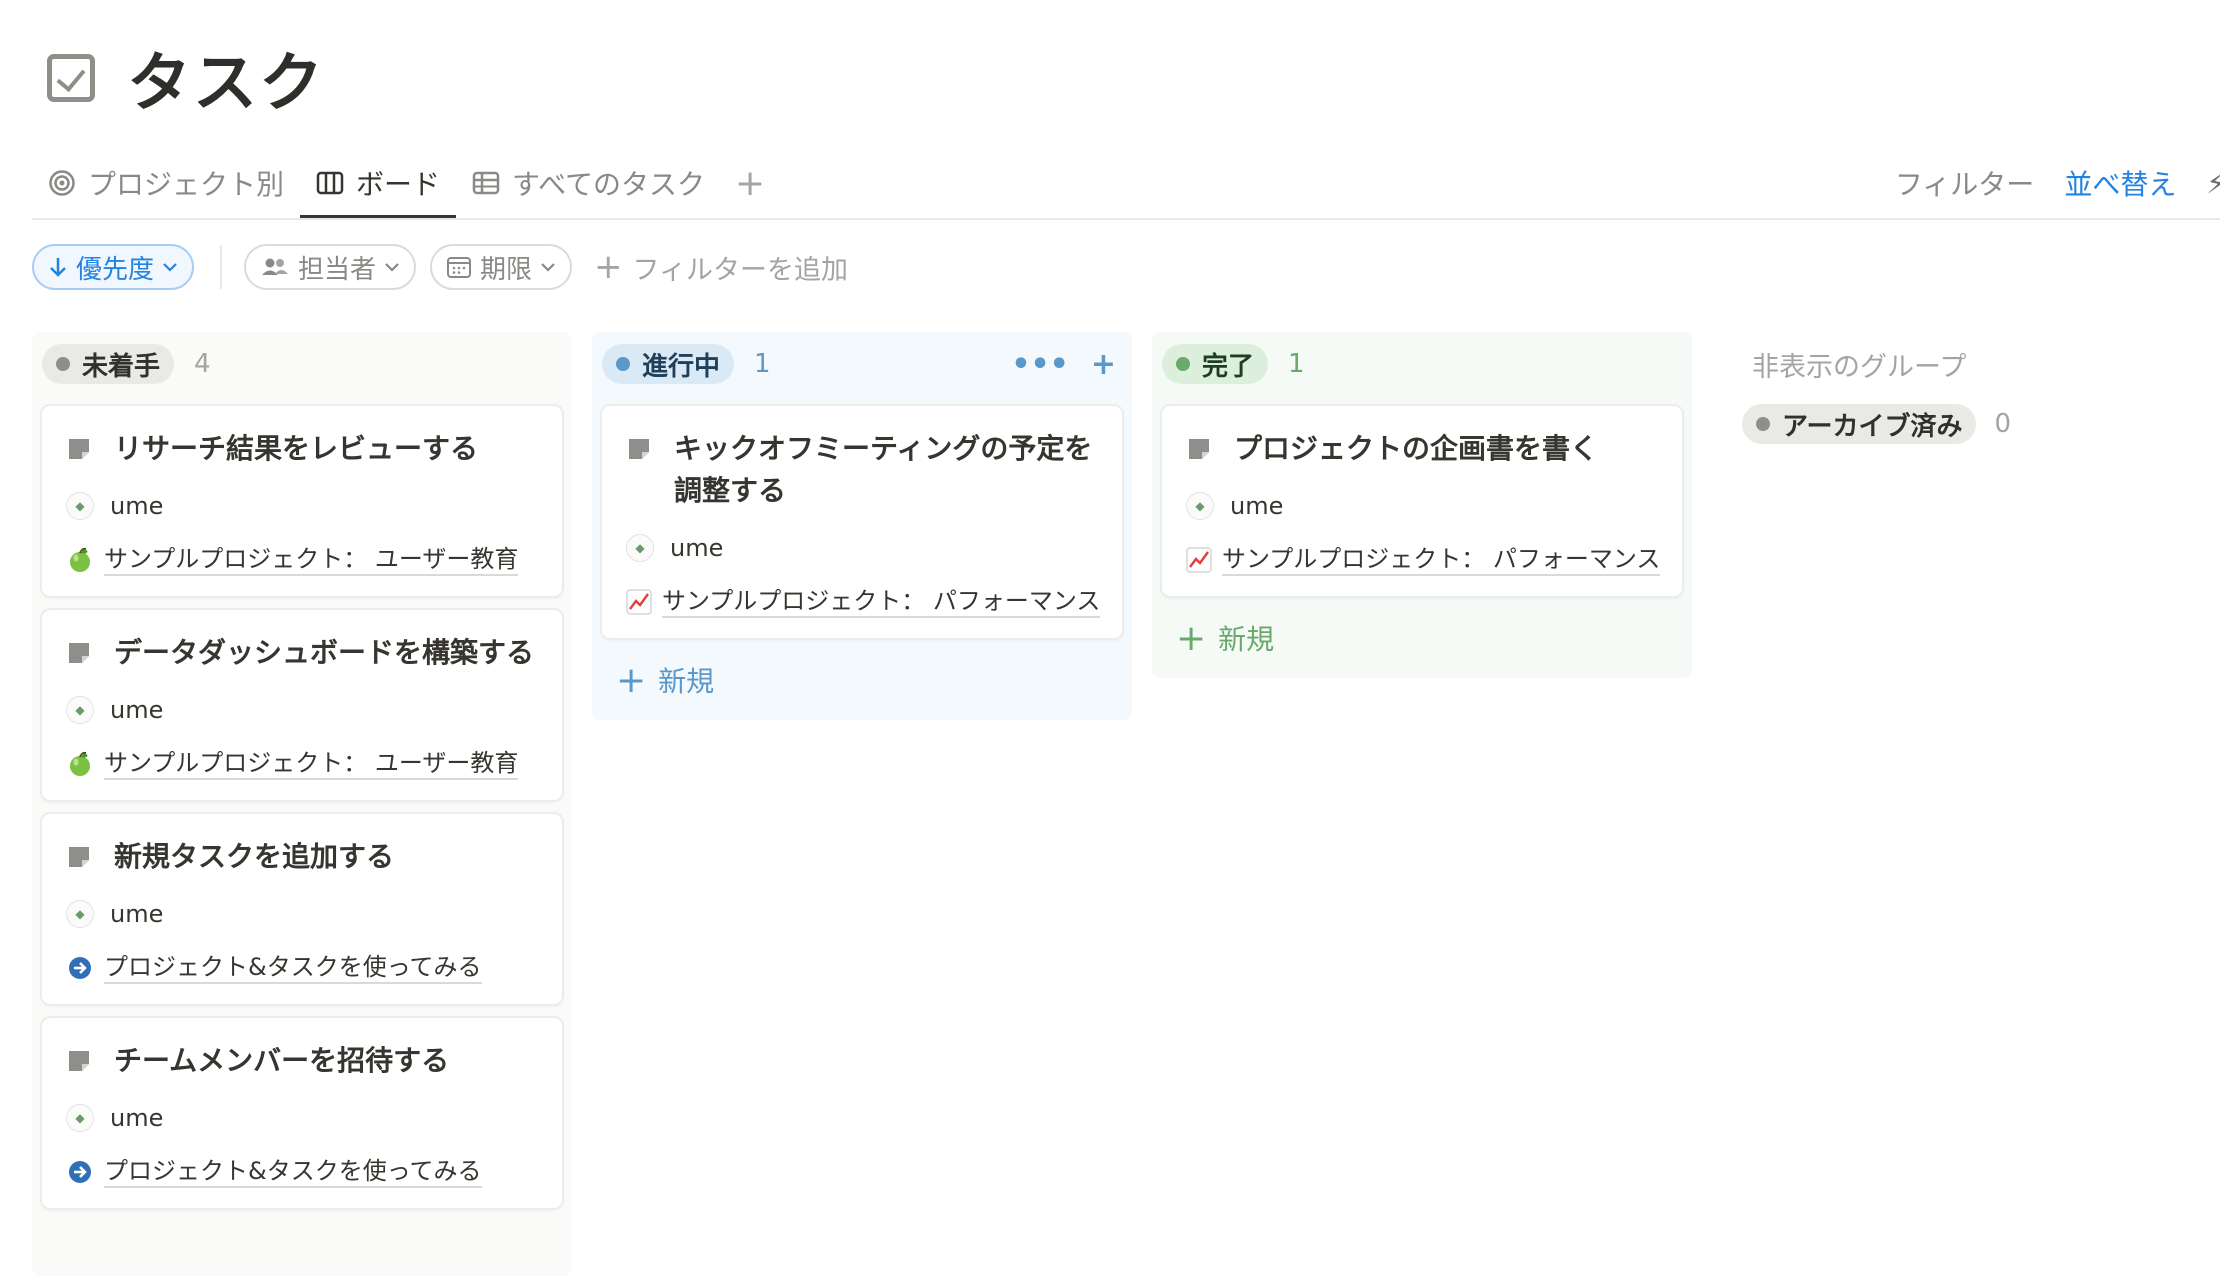 Image resolution: width=2220 pixels, height=1276 pixels. I want to click on tab-label: ボード, so click(398, 184).